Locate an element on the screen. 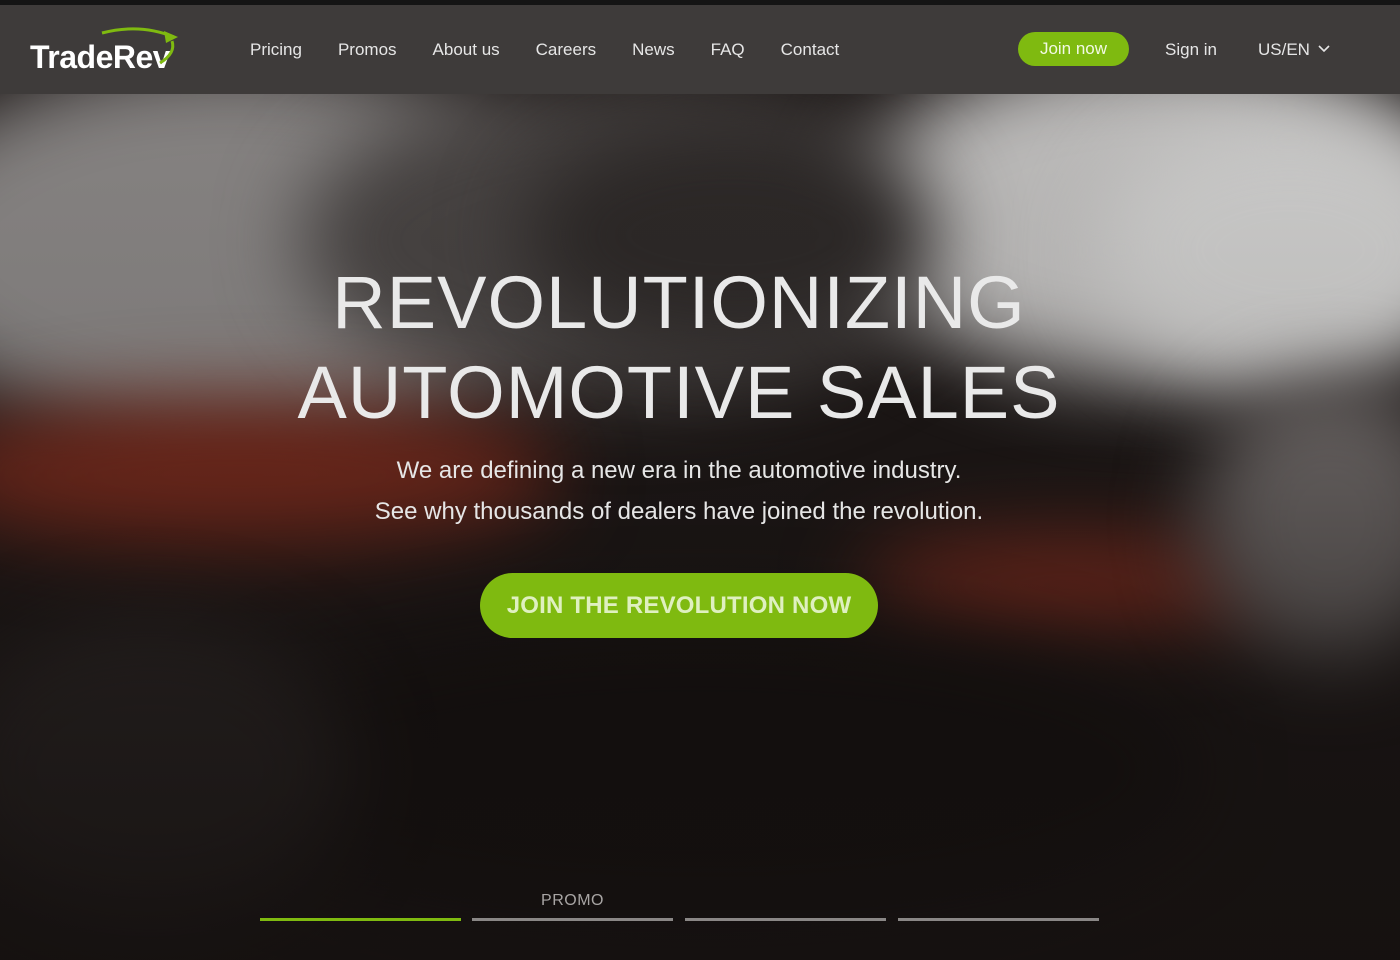 The image size is (1400, 960). sign-in-link: Sign in is located at coordinates (1191, 49).